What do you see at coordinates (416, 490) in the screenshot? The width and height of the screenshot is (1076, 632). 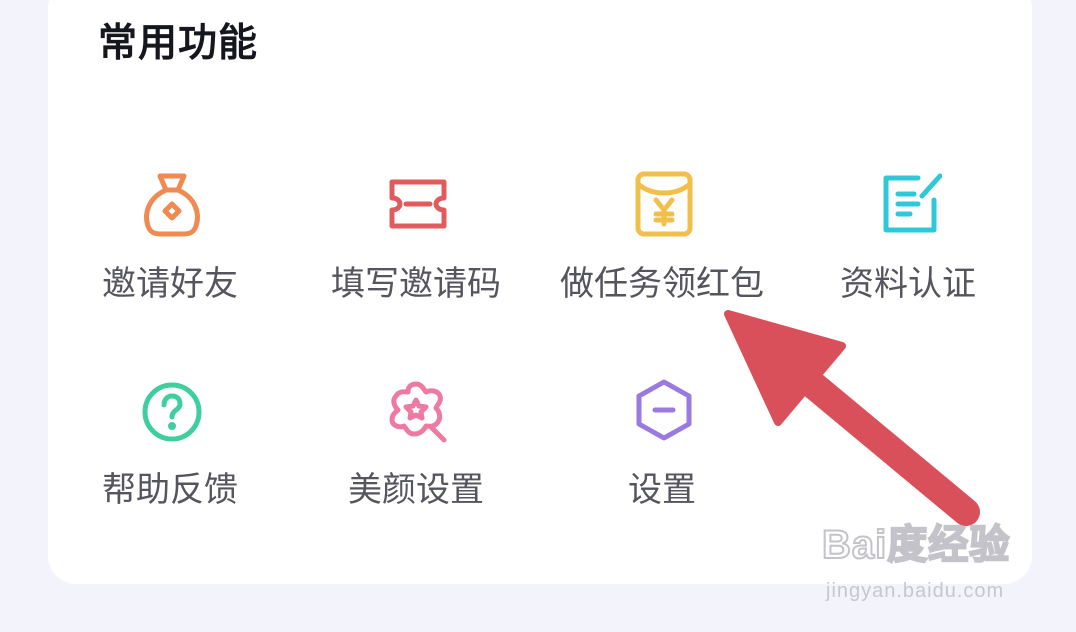 I see `feature-label: 美颜设置` at bounding box center [416, 490].